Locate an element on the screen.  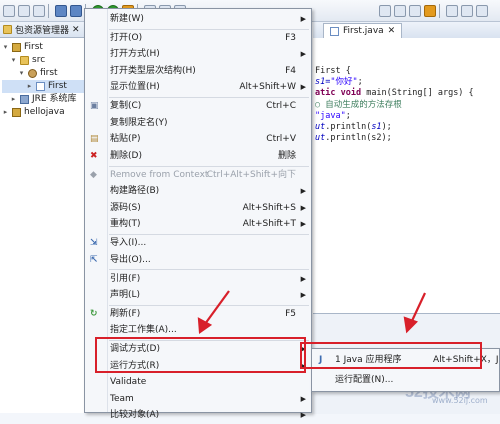
code-token: .println(s2); is located at coordinates (358, 138).